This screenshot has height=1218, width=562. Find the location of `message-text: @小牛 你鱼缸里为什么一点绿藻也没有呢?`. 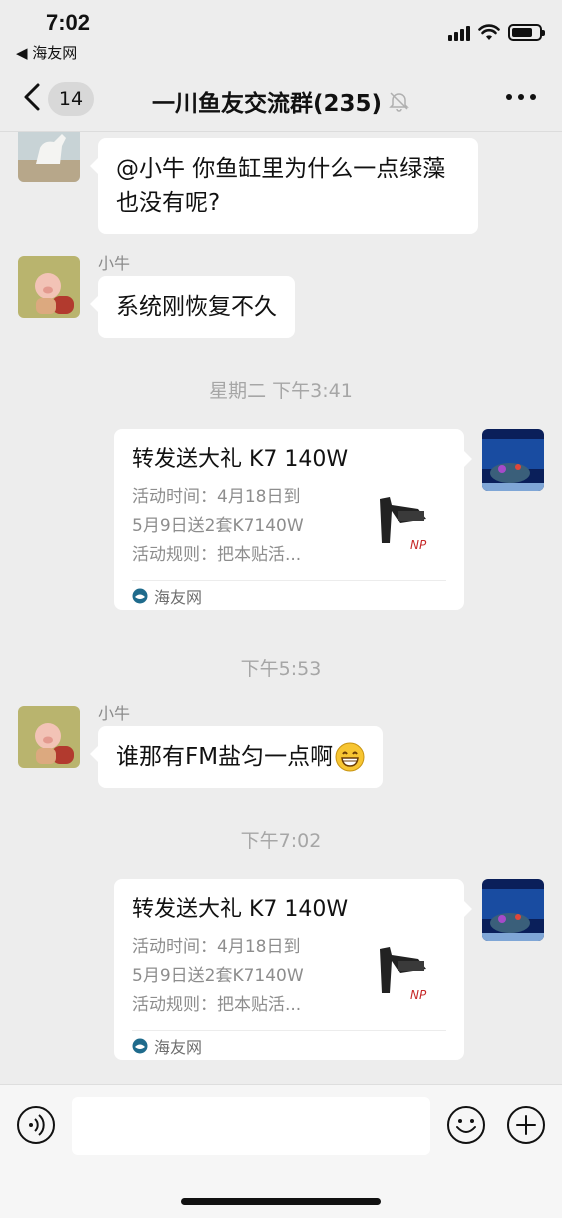

message-text: @小牛 你鱼缸里为什么一点绿藻也没有呢? is located at coordinates (281, 186).